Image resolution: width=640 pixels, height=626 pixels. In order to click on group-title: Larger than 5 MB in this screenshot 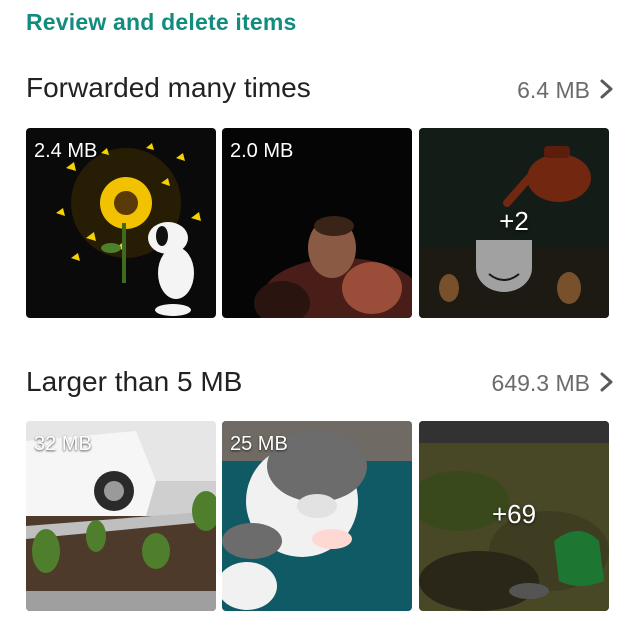, I will do `click(134, 381)`.